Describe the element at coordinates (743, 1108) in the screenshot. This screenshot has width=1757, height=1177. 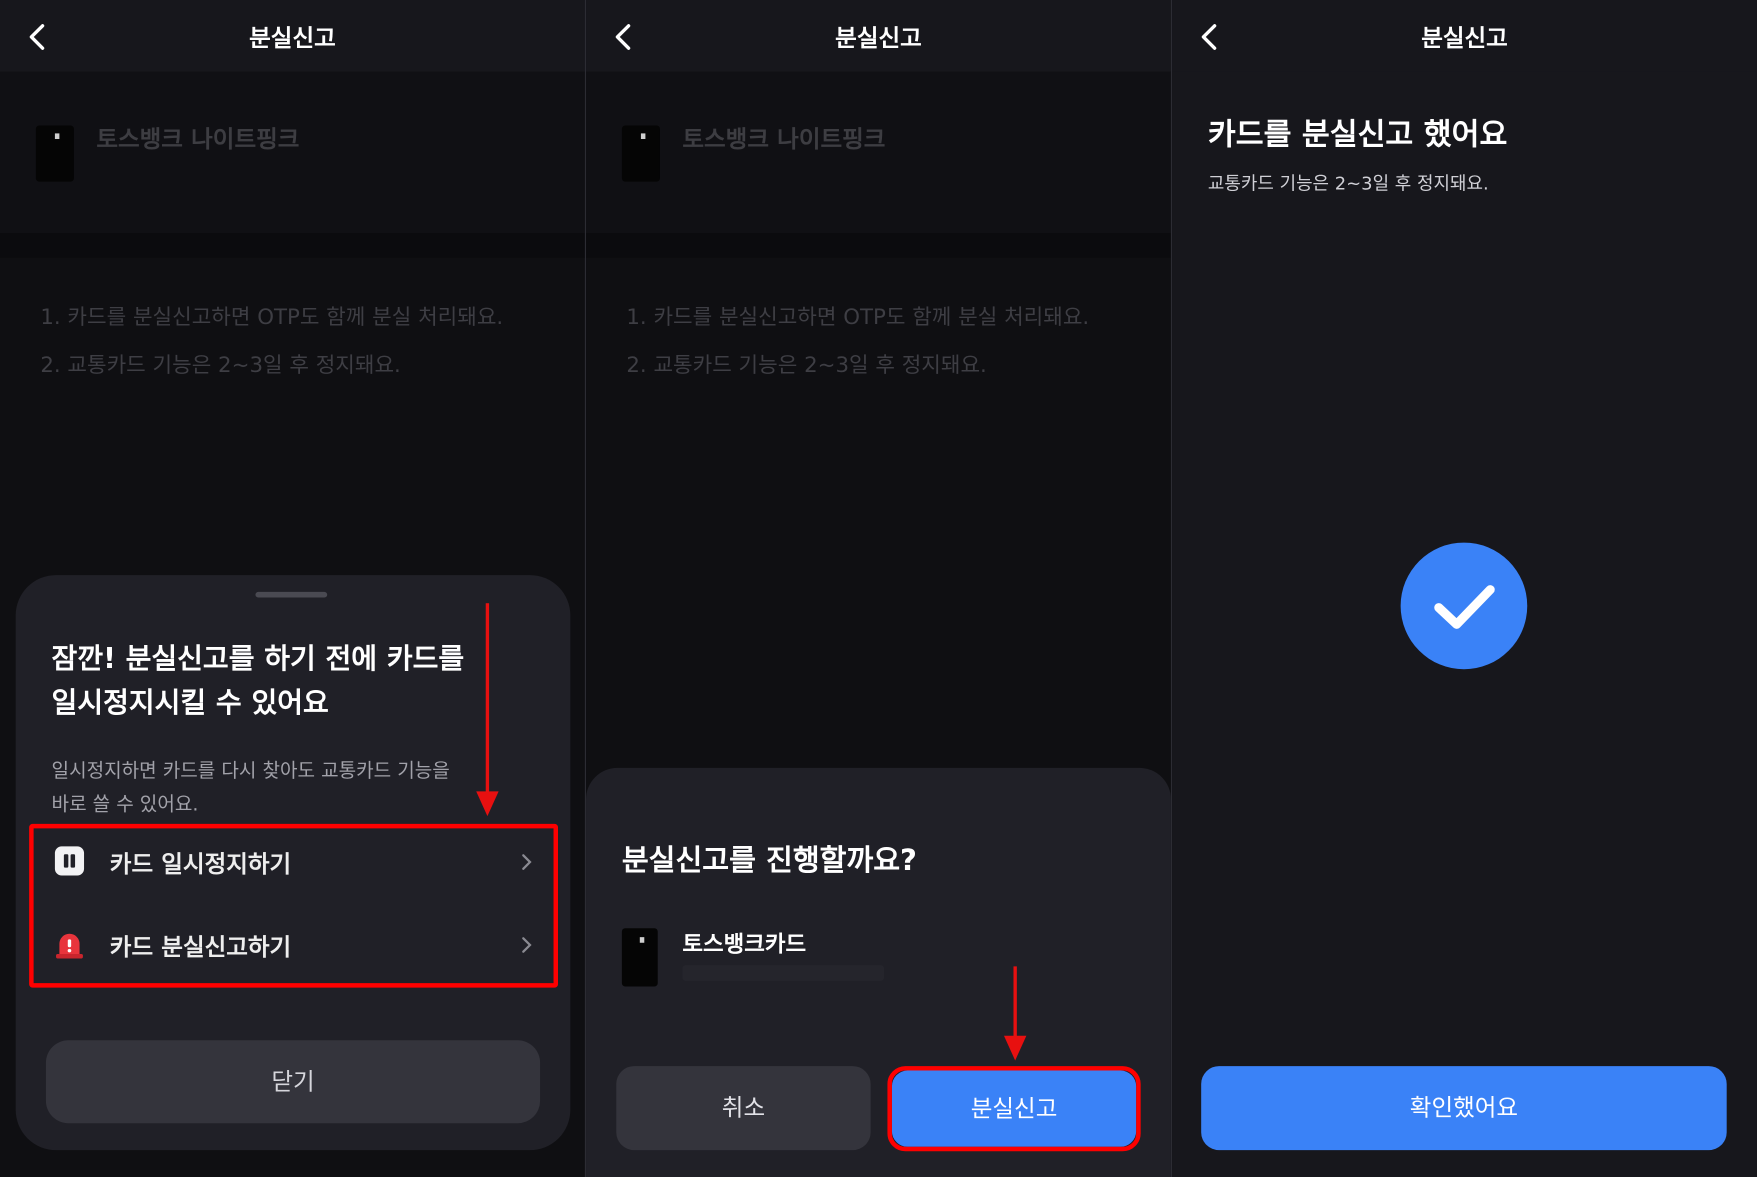
I see `cancel-button: 취소` at that location.